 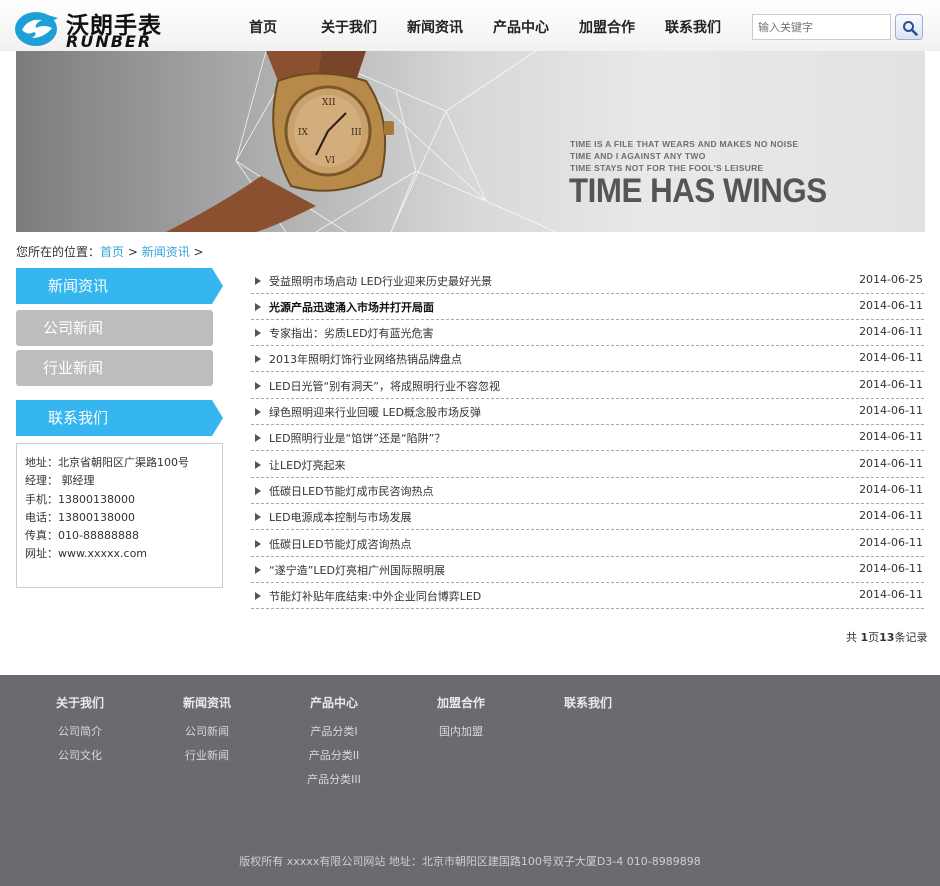 What do you see at coordinates (435, 25) in the screenshot?
I see `nav-news: 新闻资讯` at bounding box center [435, 25].